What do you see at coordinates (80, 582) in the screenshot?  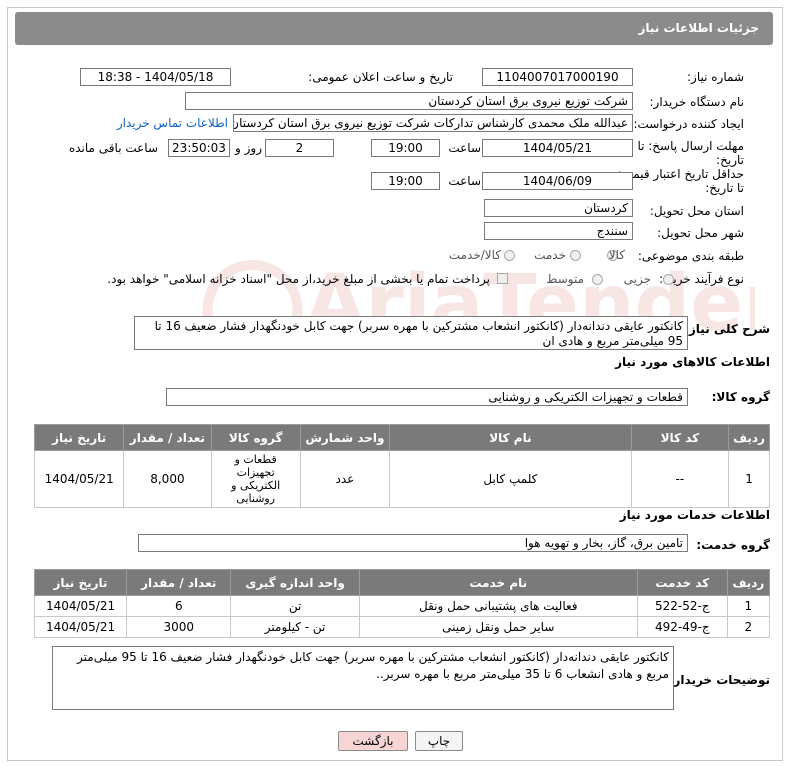 I see `services-col-date: تاریخ نیاز` at bounding box center [80, 582].